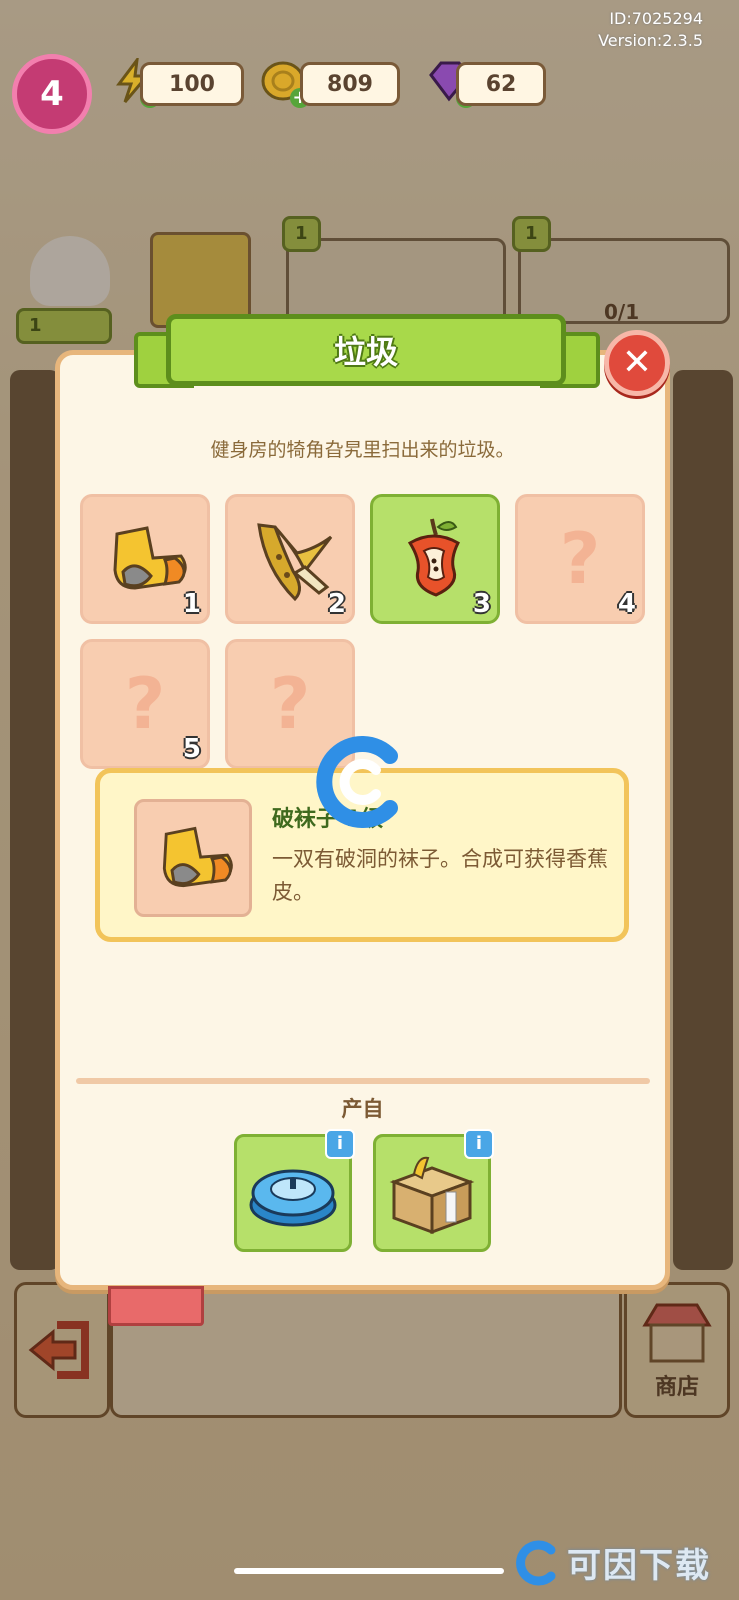 The width and height of the screenshot is (739, 1600). I want to click on item-slot-2: 2, so click(290, 559).